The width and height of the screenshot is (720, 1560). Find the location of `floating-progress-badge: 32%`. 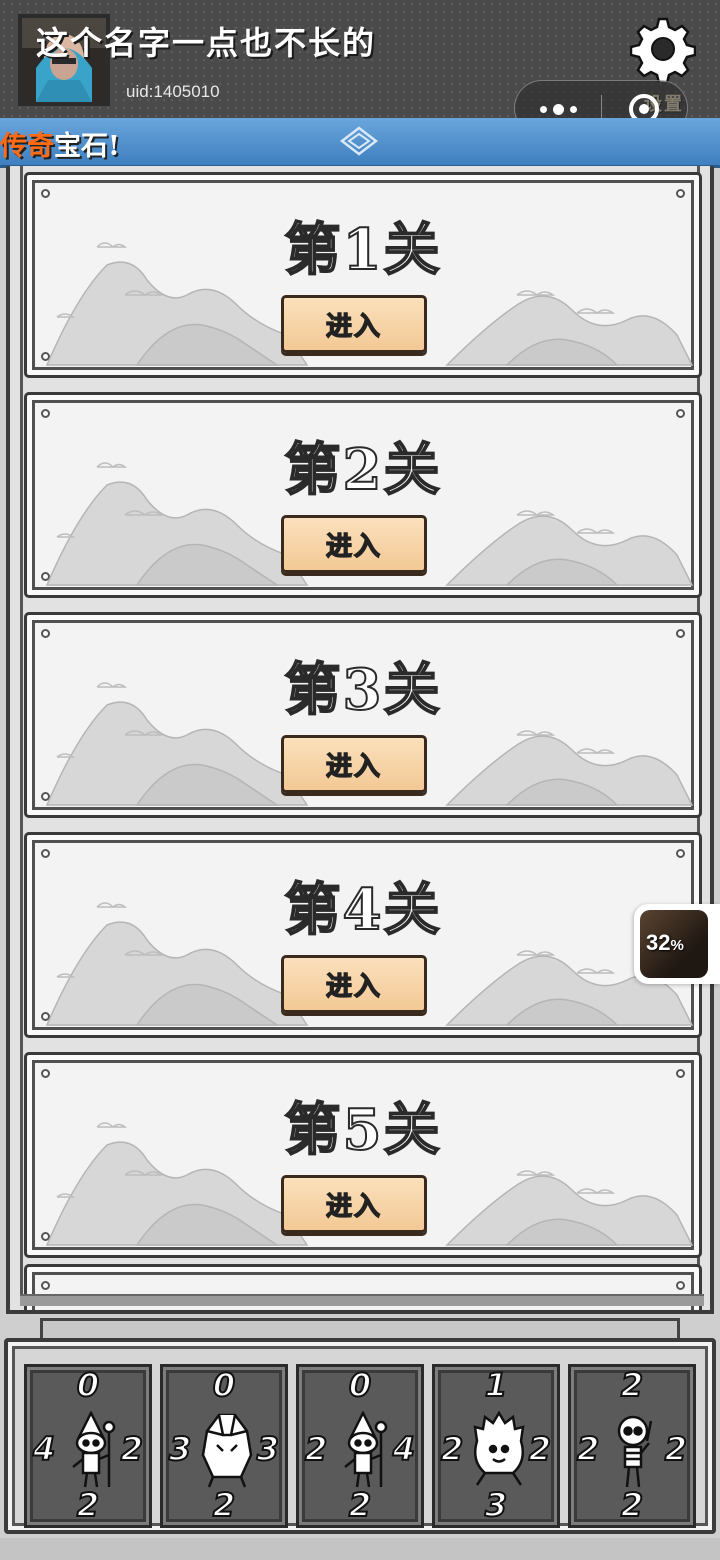

floating-progress-badge: 32% is located at coordinates (677, 944).